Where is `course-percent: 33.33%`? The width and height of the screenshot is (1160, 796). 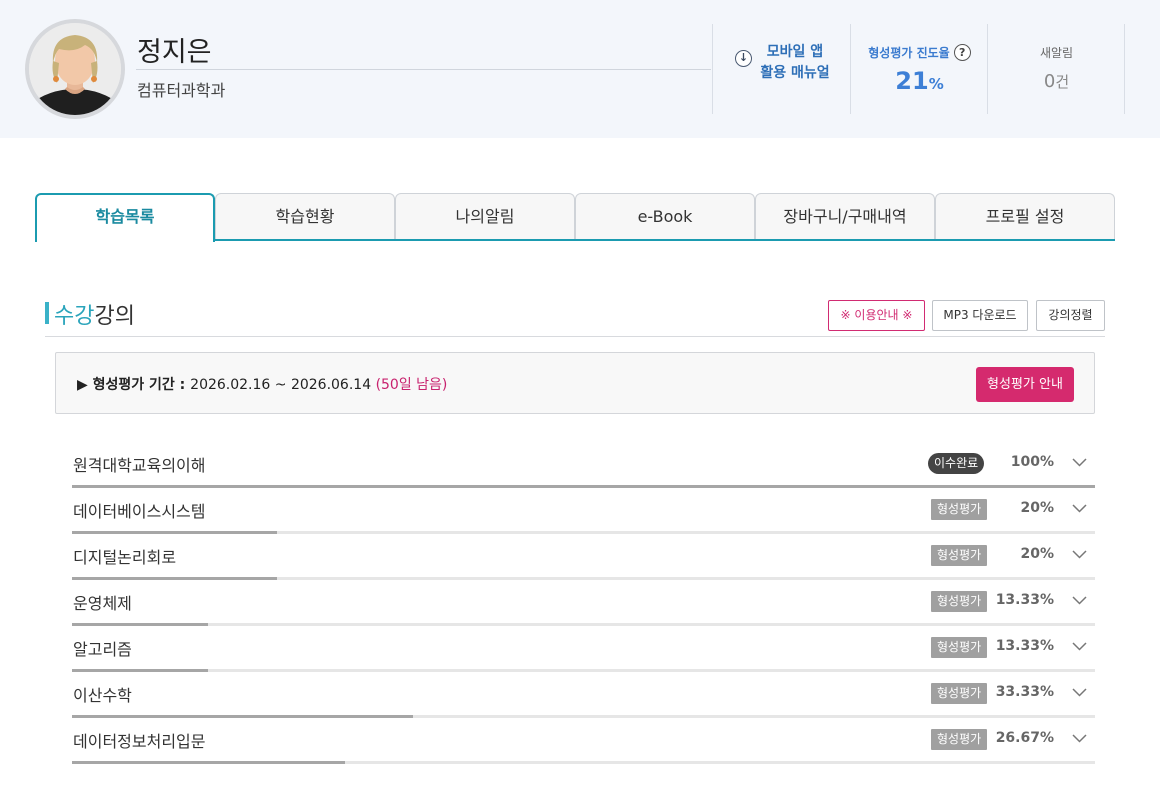 course-percent: 33.33% is located at coordinates (1024, 692).